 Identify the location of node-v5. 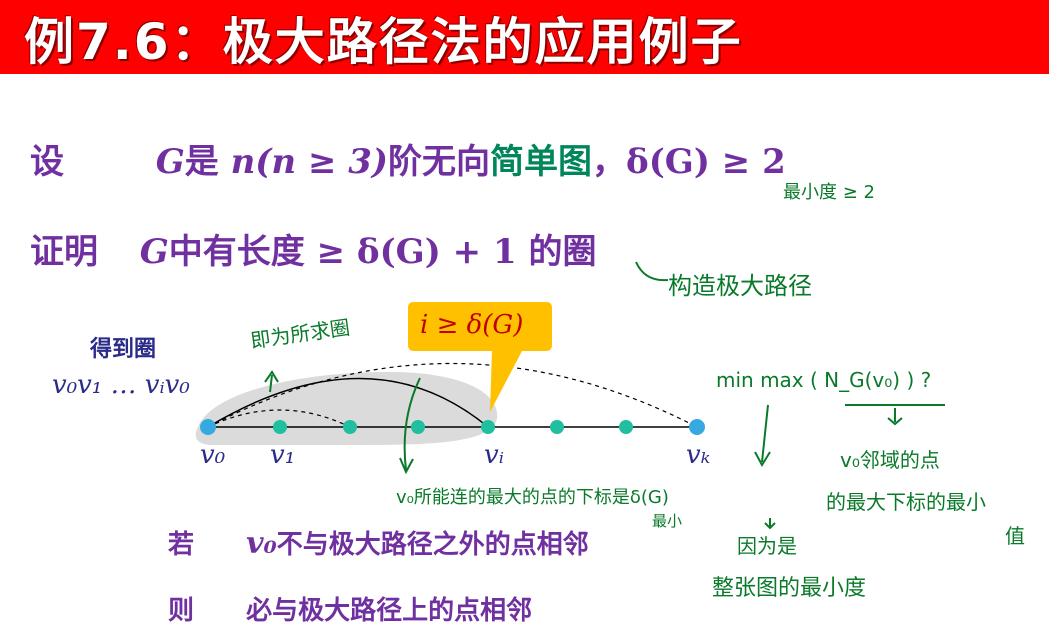
(557, 427).